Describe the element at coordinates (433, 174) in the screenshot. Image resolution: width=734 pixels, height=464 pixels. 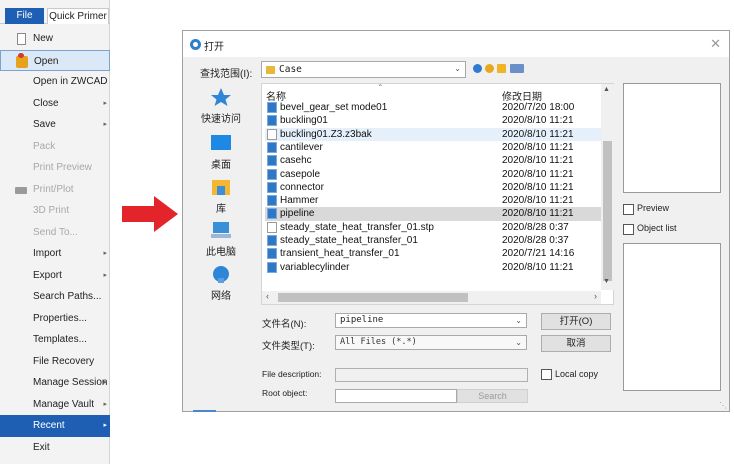
I see `file-row: casepole 2020/8/10 11:21` at that location.